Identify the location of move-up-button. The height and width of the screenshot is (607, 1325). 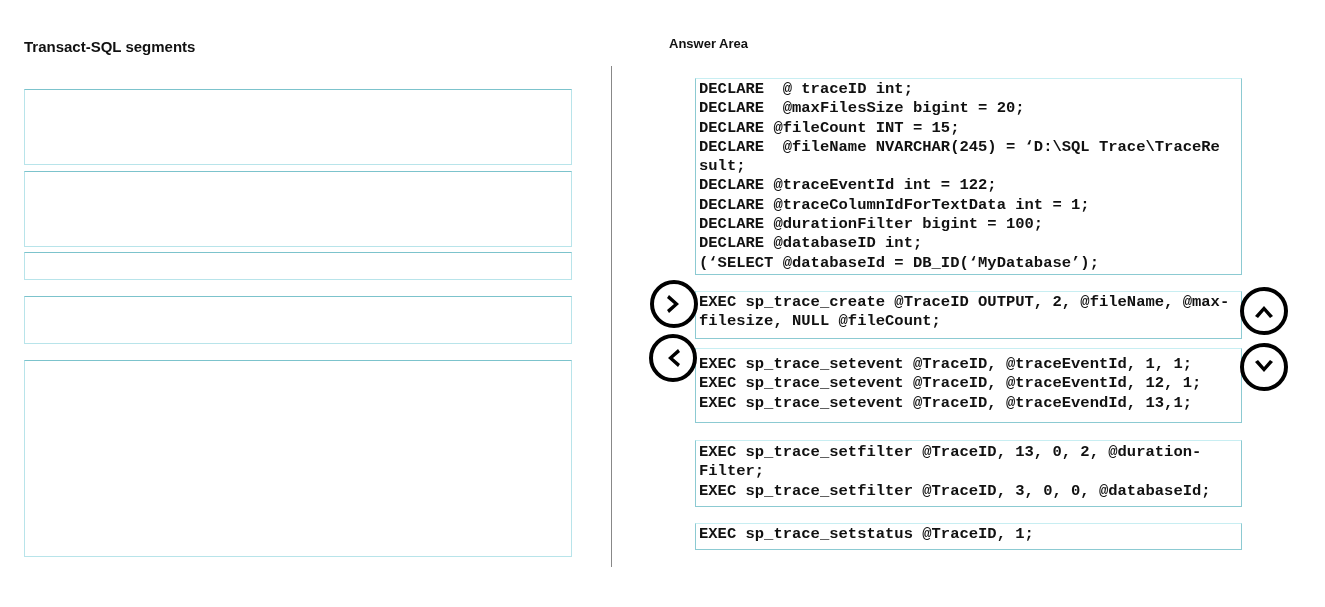
(1264, 311).